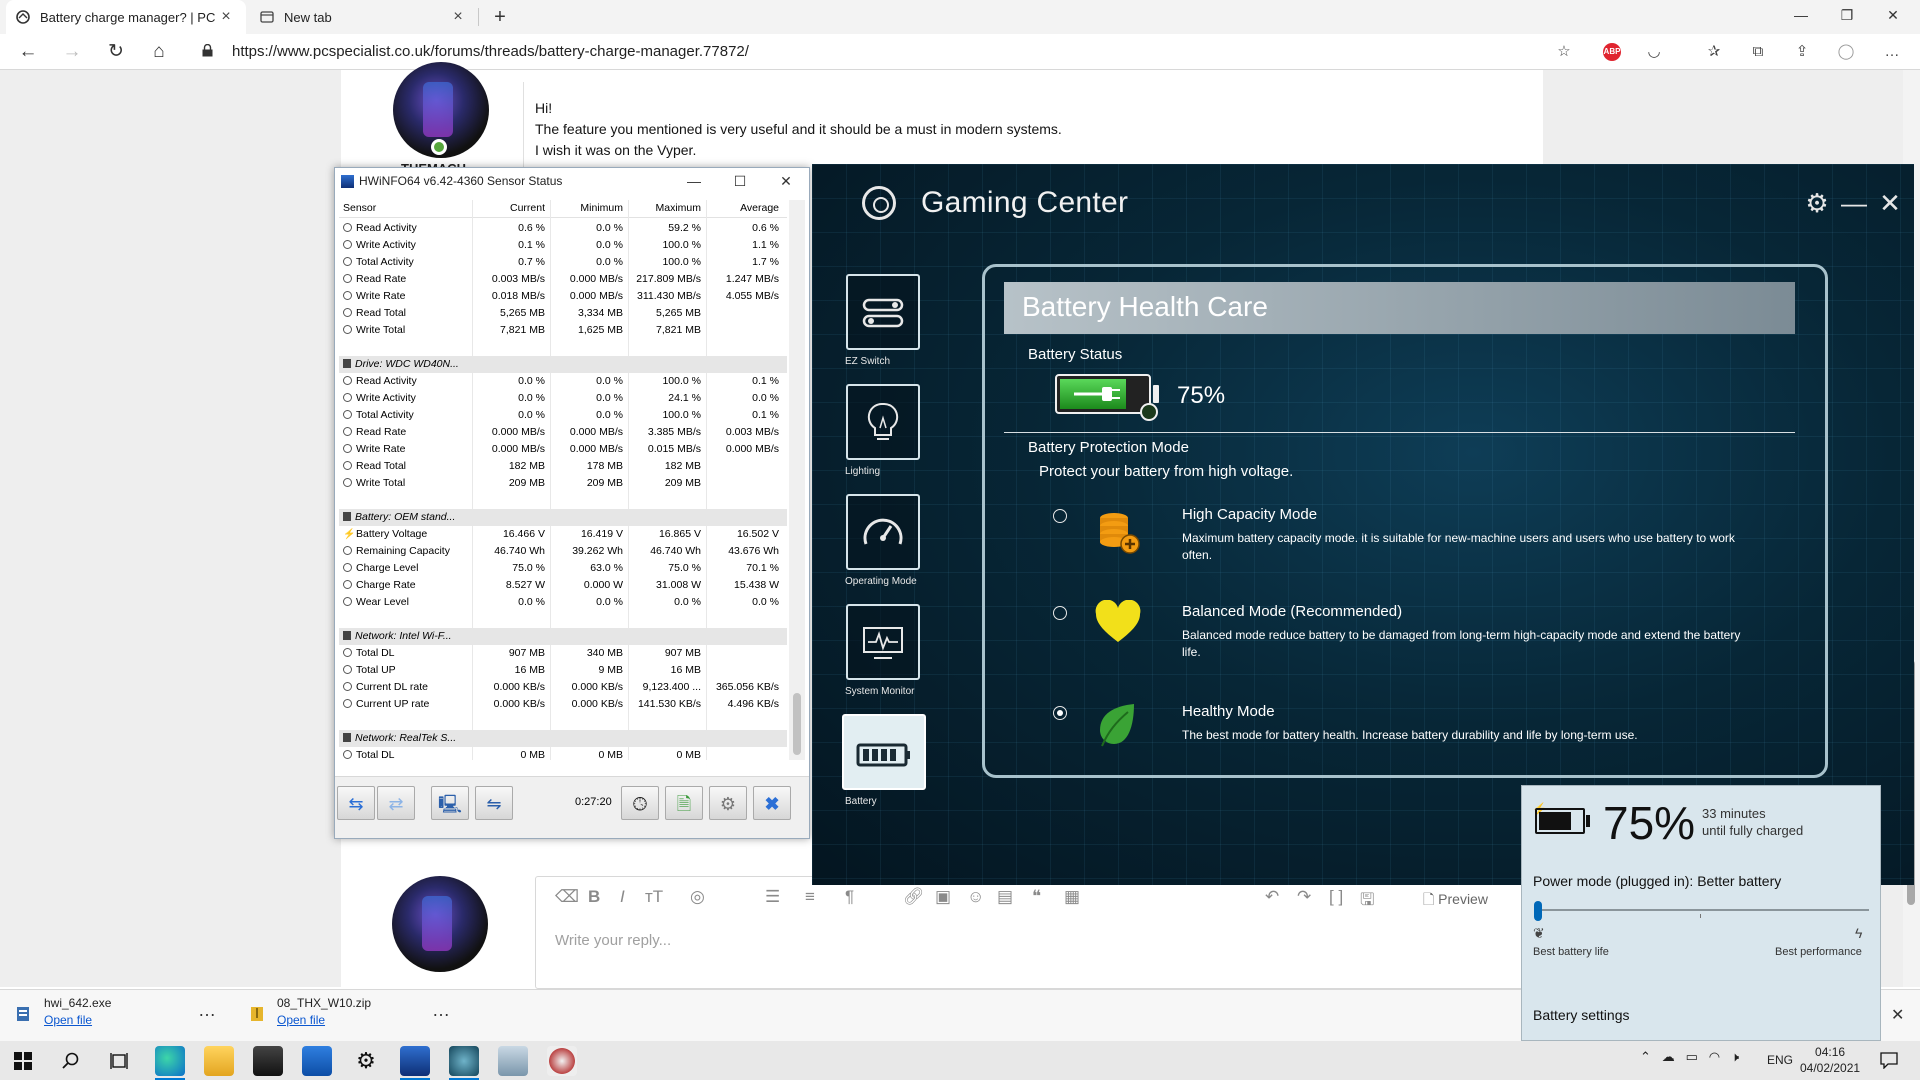  I want to click on sensor-row: Total Activity 0.0 % 0.0 % 100.0 % 0.1 %, so click(563, 415).